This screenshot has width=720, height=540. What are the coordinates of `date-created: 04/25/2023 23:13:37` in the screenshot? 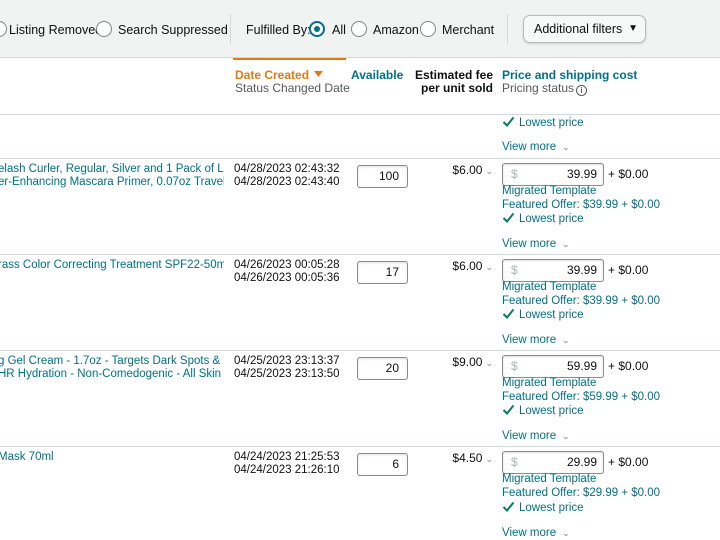 It's located at (287, 361).